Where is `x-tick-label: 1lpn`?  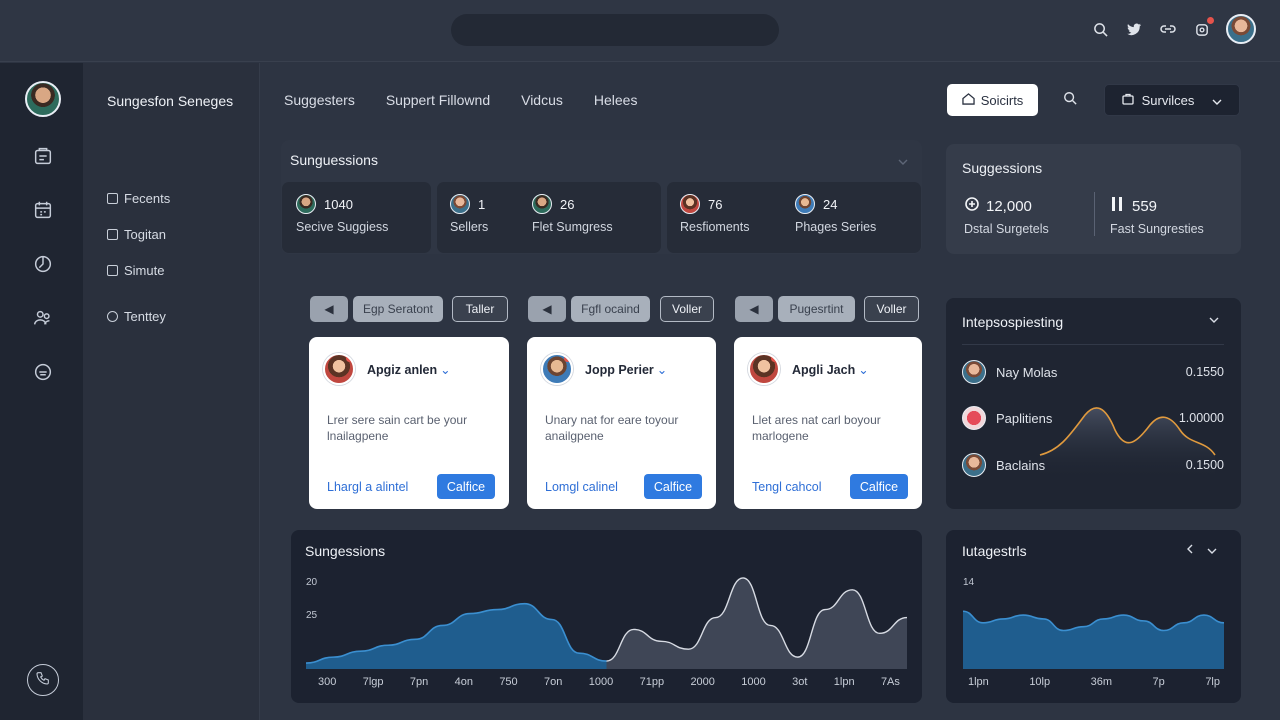 x-tick-label: 1lpn is located at coordinates (844, 682).